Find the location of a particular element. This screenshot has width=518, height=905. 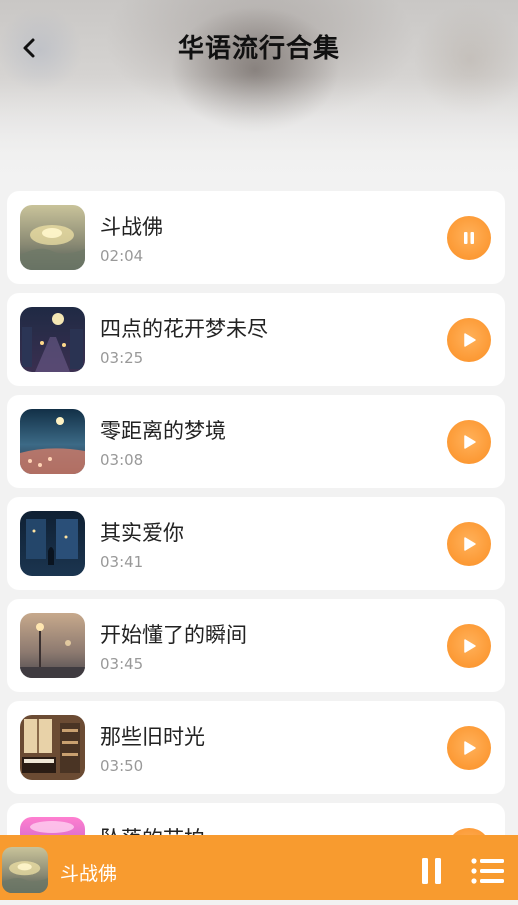

song-title: 其实爱你 is located at coordinates (142, 533).